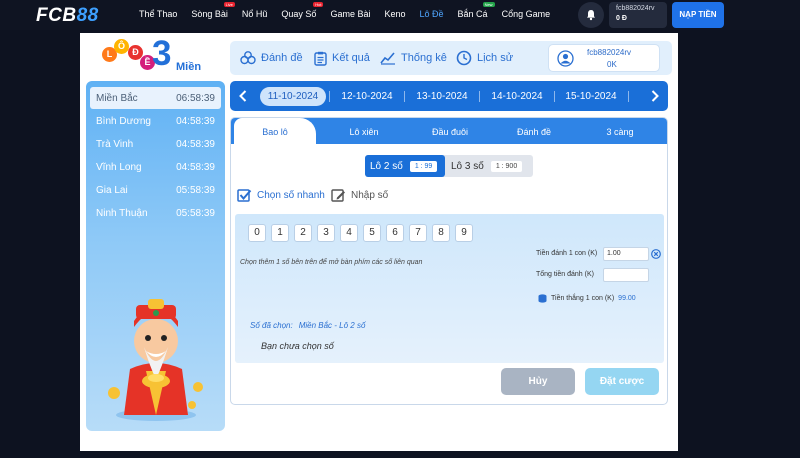  I want to click on tab-statistics: Thống kê, so click(413, 58).